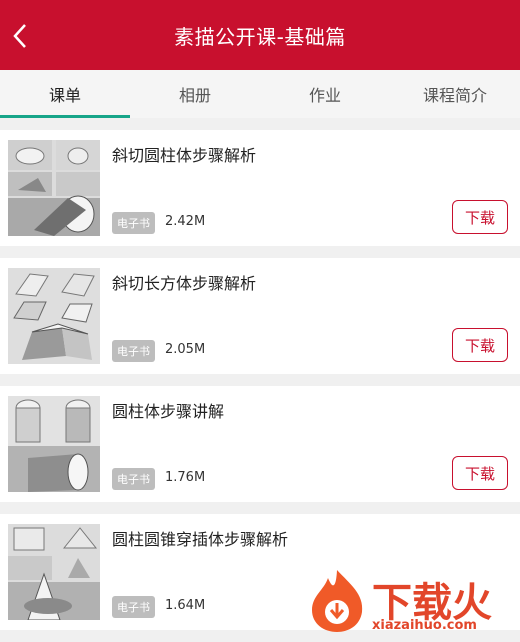 The image size is (520, 642). What do you see at coordinates (184, 283) in the screenshot?
I see `item-title: 斜切长方体步骤解析` at bounding box center [184, 283].